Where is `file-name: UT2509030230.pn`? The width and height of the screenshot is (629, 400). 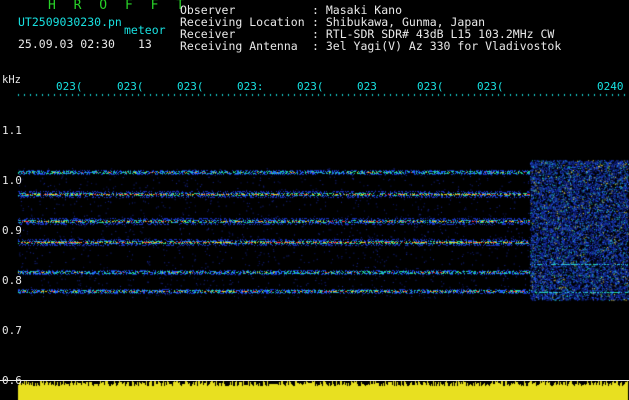 file-name: UT2509030230.pn is located at coordinates (70, 22).